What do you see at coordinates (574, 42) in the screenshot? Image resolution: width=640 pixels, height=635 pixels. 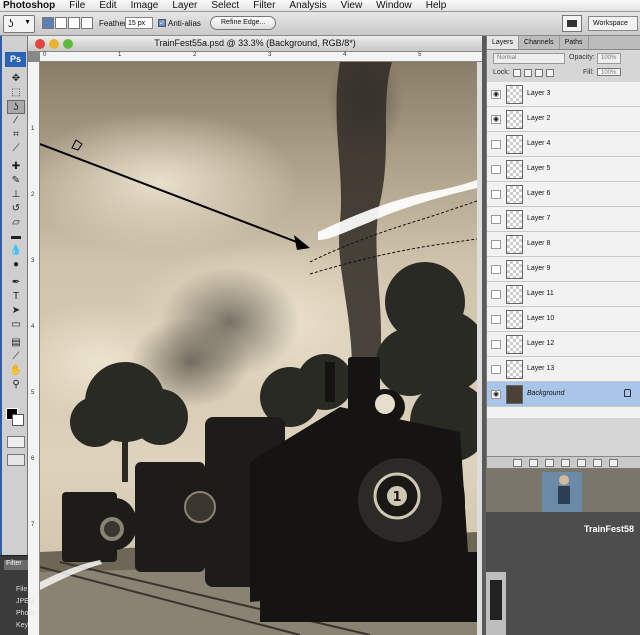 I see `tab-paths: Paths` at bounding box center [574, 42].